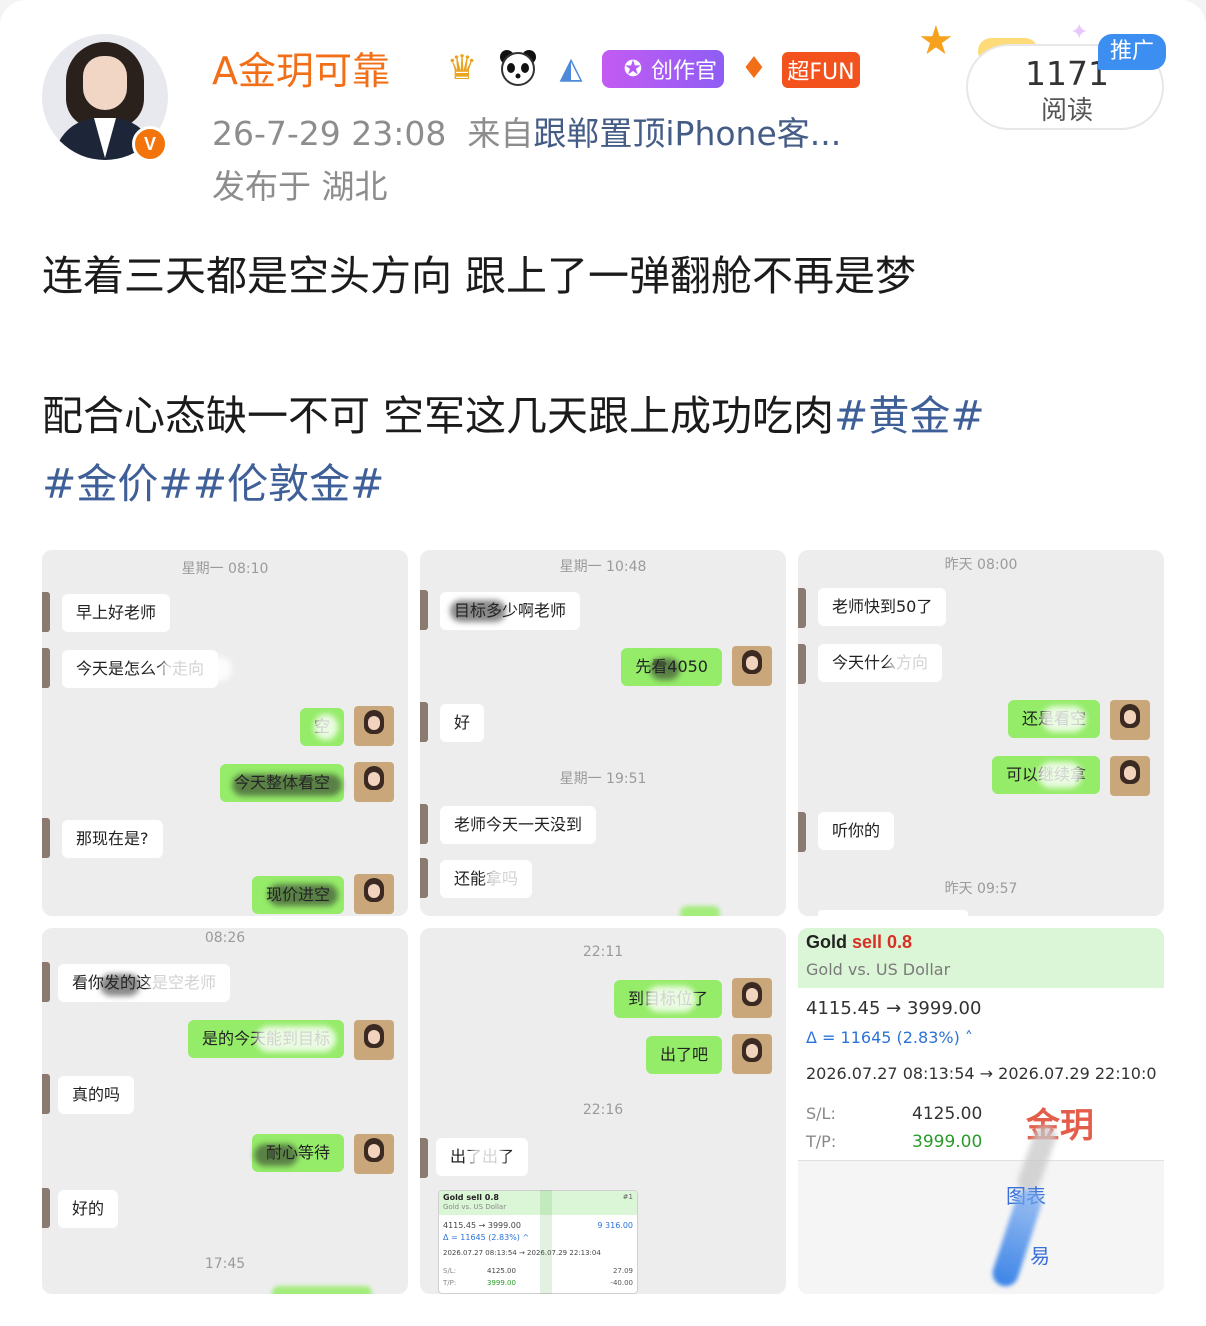 This screenshot has width=1206, height=1326. I want to click on chat-bubble-left: 早上好老师, so click(116, 613).